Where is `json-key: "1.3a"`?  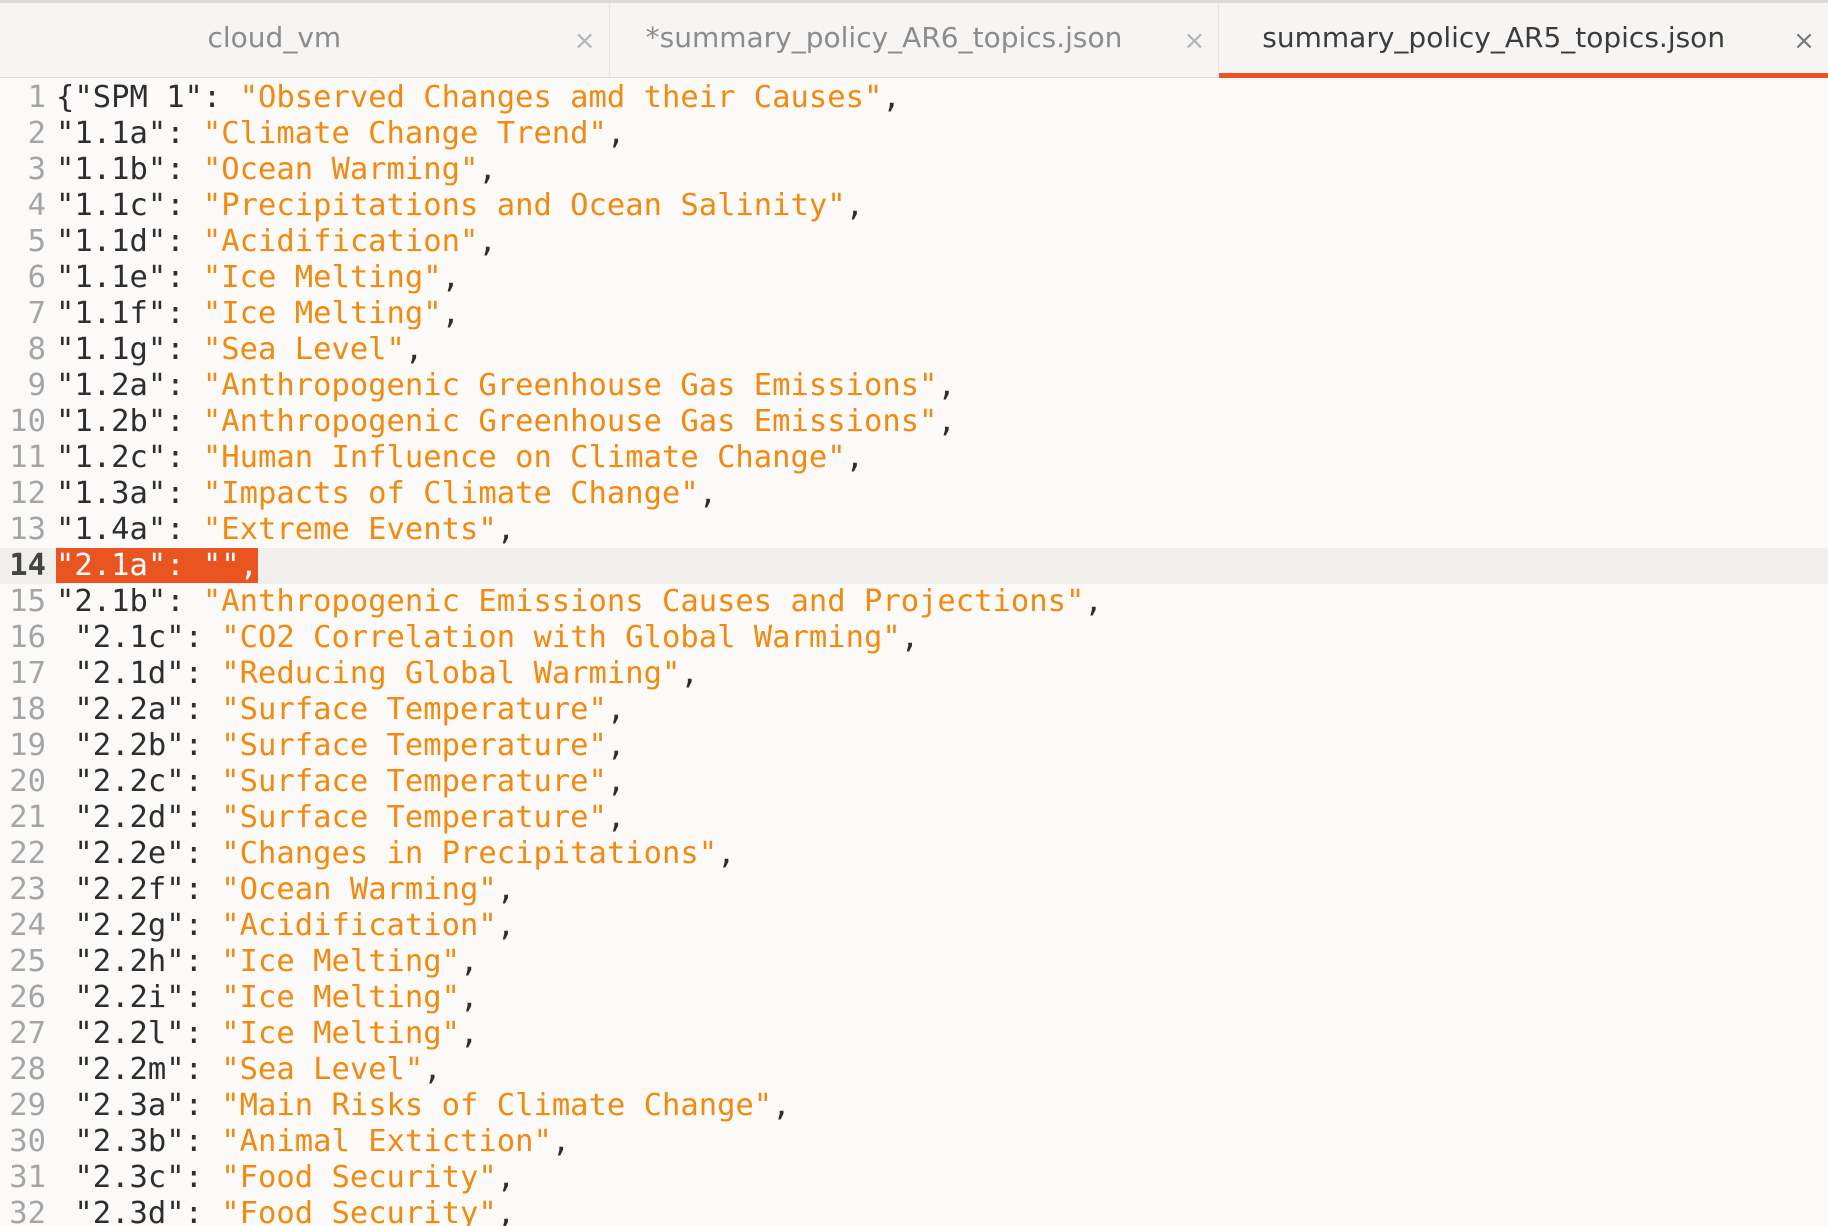
json-key: "1.3a" is located at coordinates (111, 493).